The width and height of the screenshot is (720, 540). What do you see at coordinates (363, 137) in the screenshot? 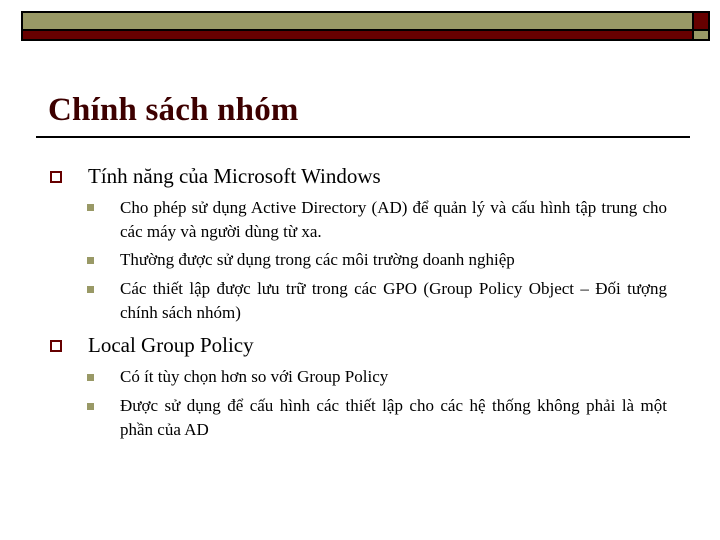
I see `title-underline` at bounding box center [363, 137].